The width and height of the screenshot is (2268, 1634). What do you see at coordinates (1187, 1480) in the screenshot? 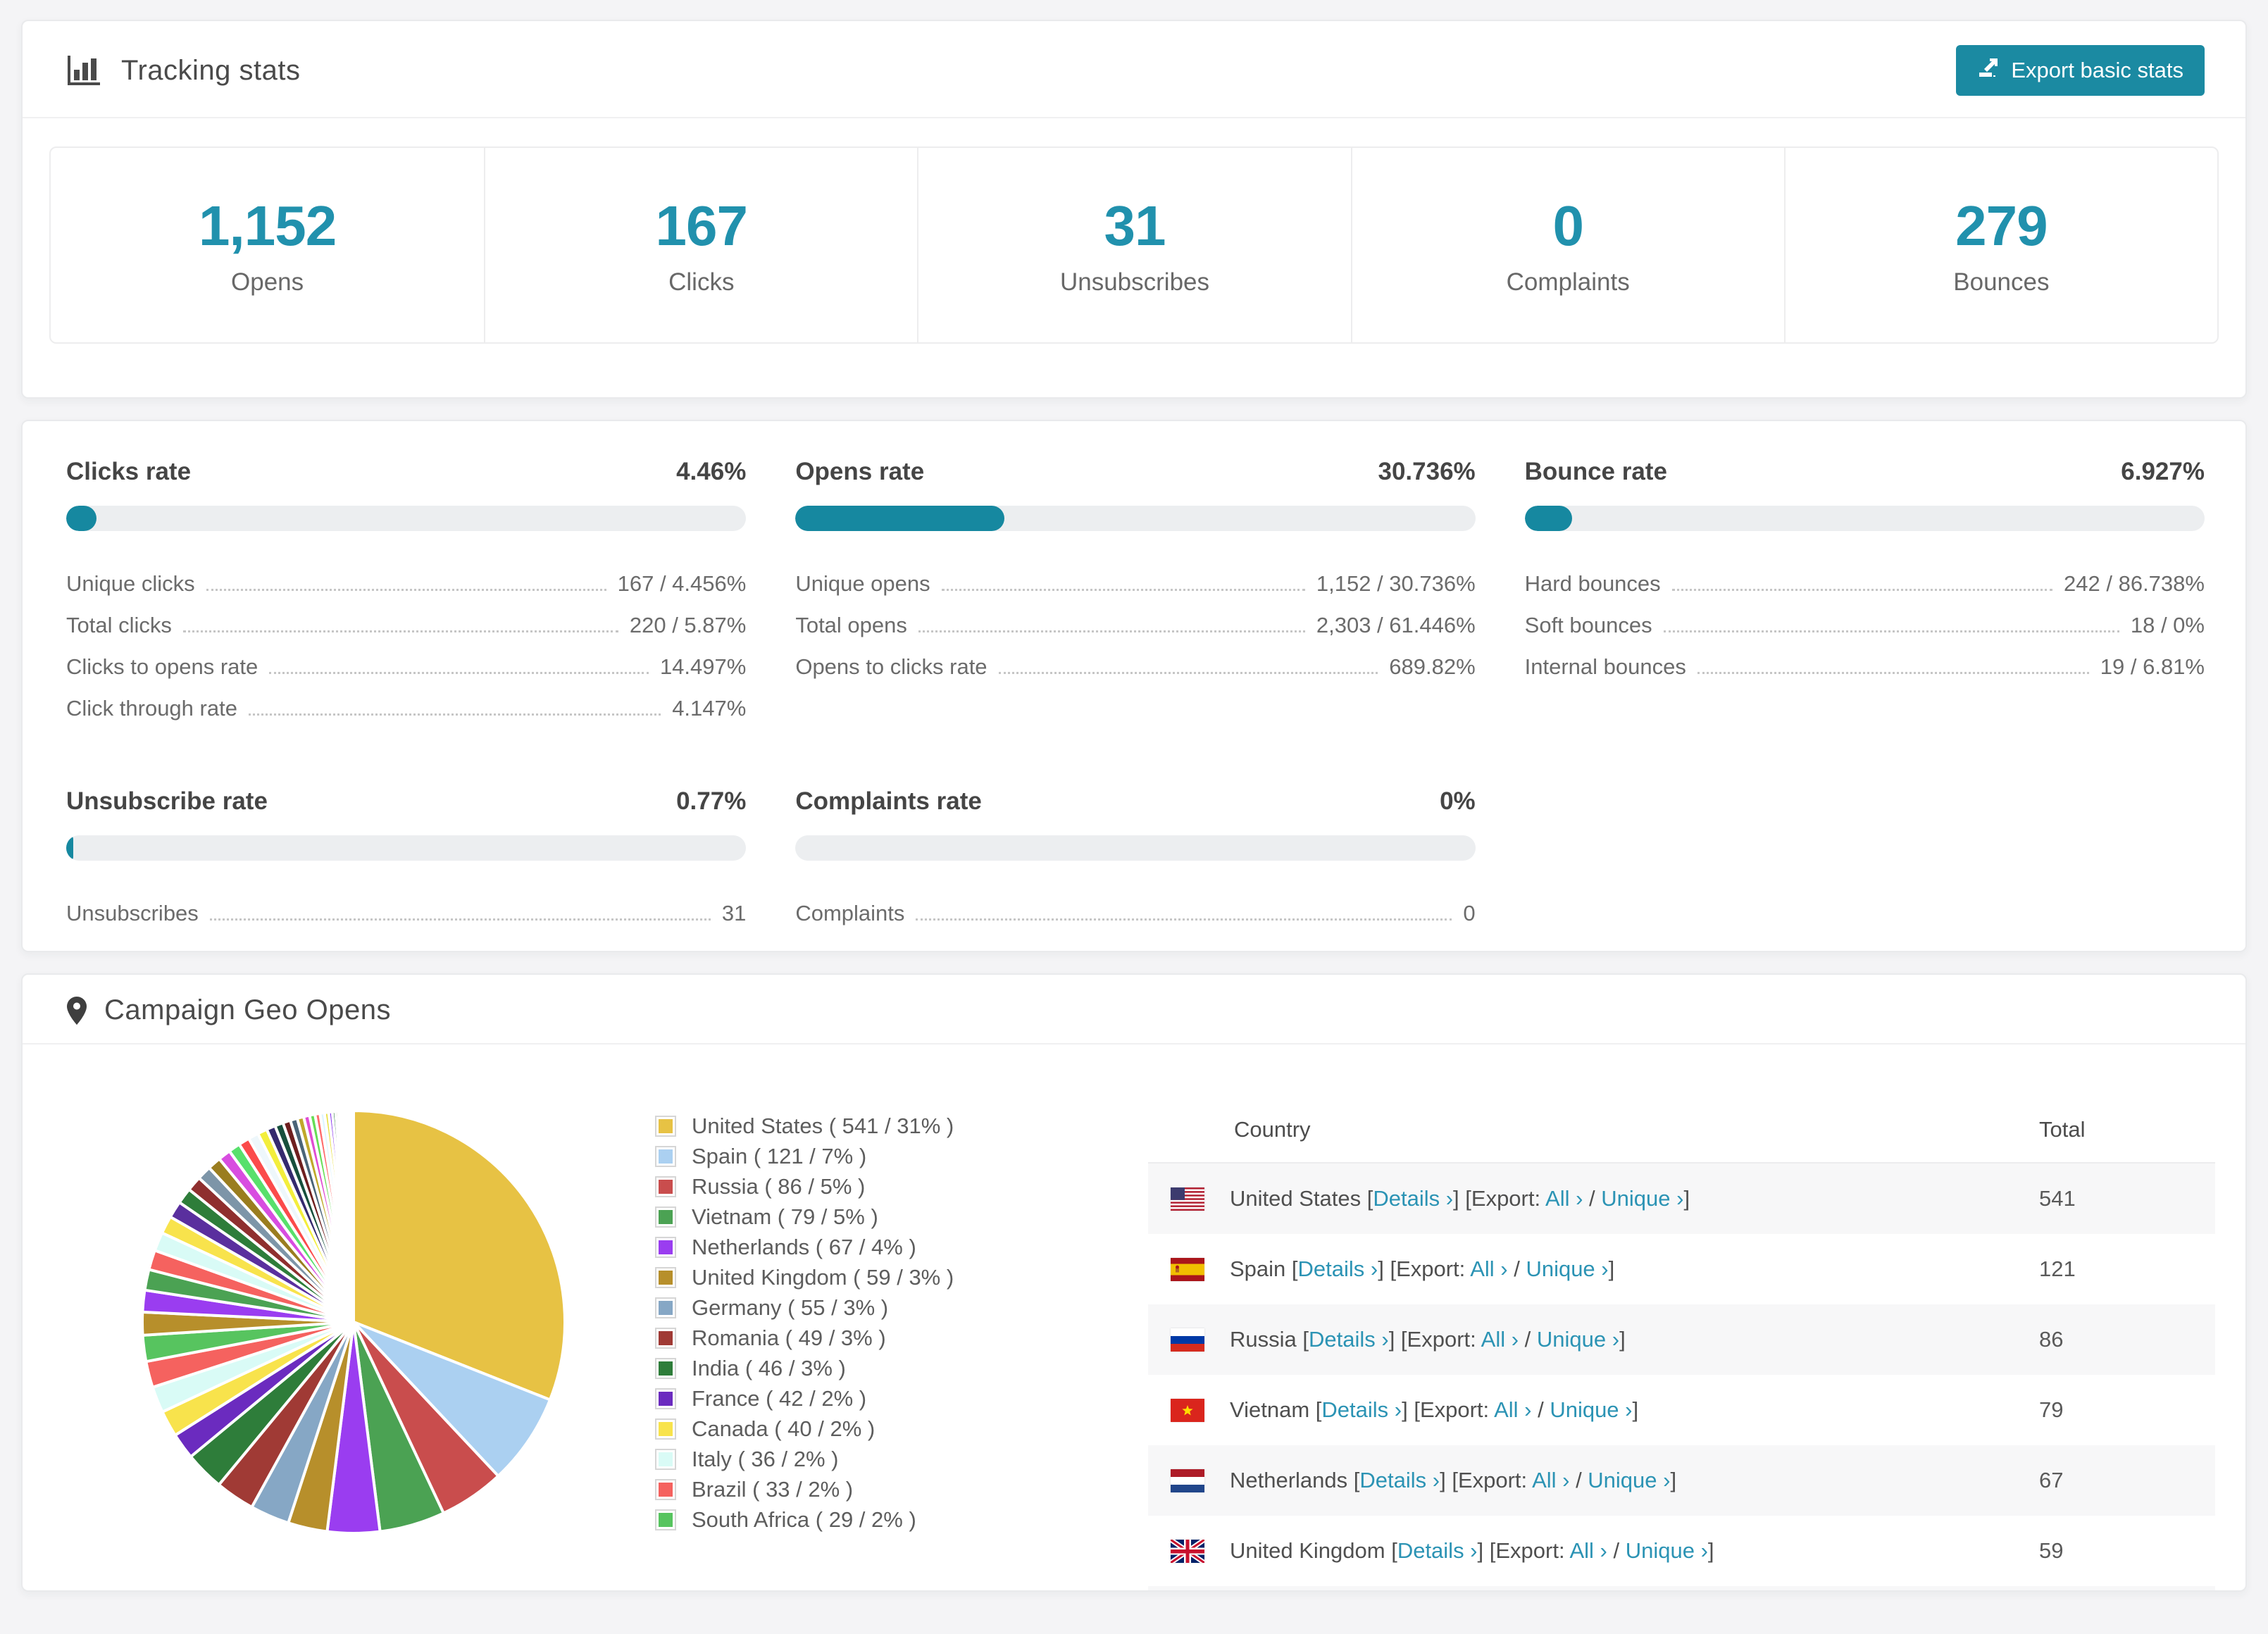
I see `flag-nl-icon` at bounding box center [1187, 1480].